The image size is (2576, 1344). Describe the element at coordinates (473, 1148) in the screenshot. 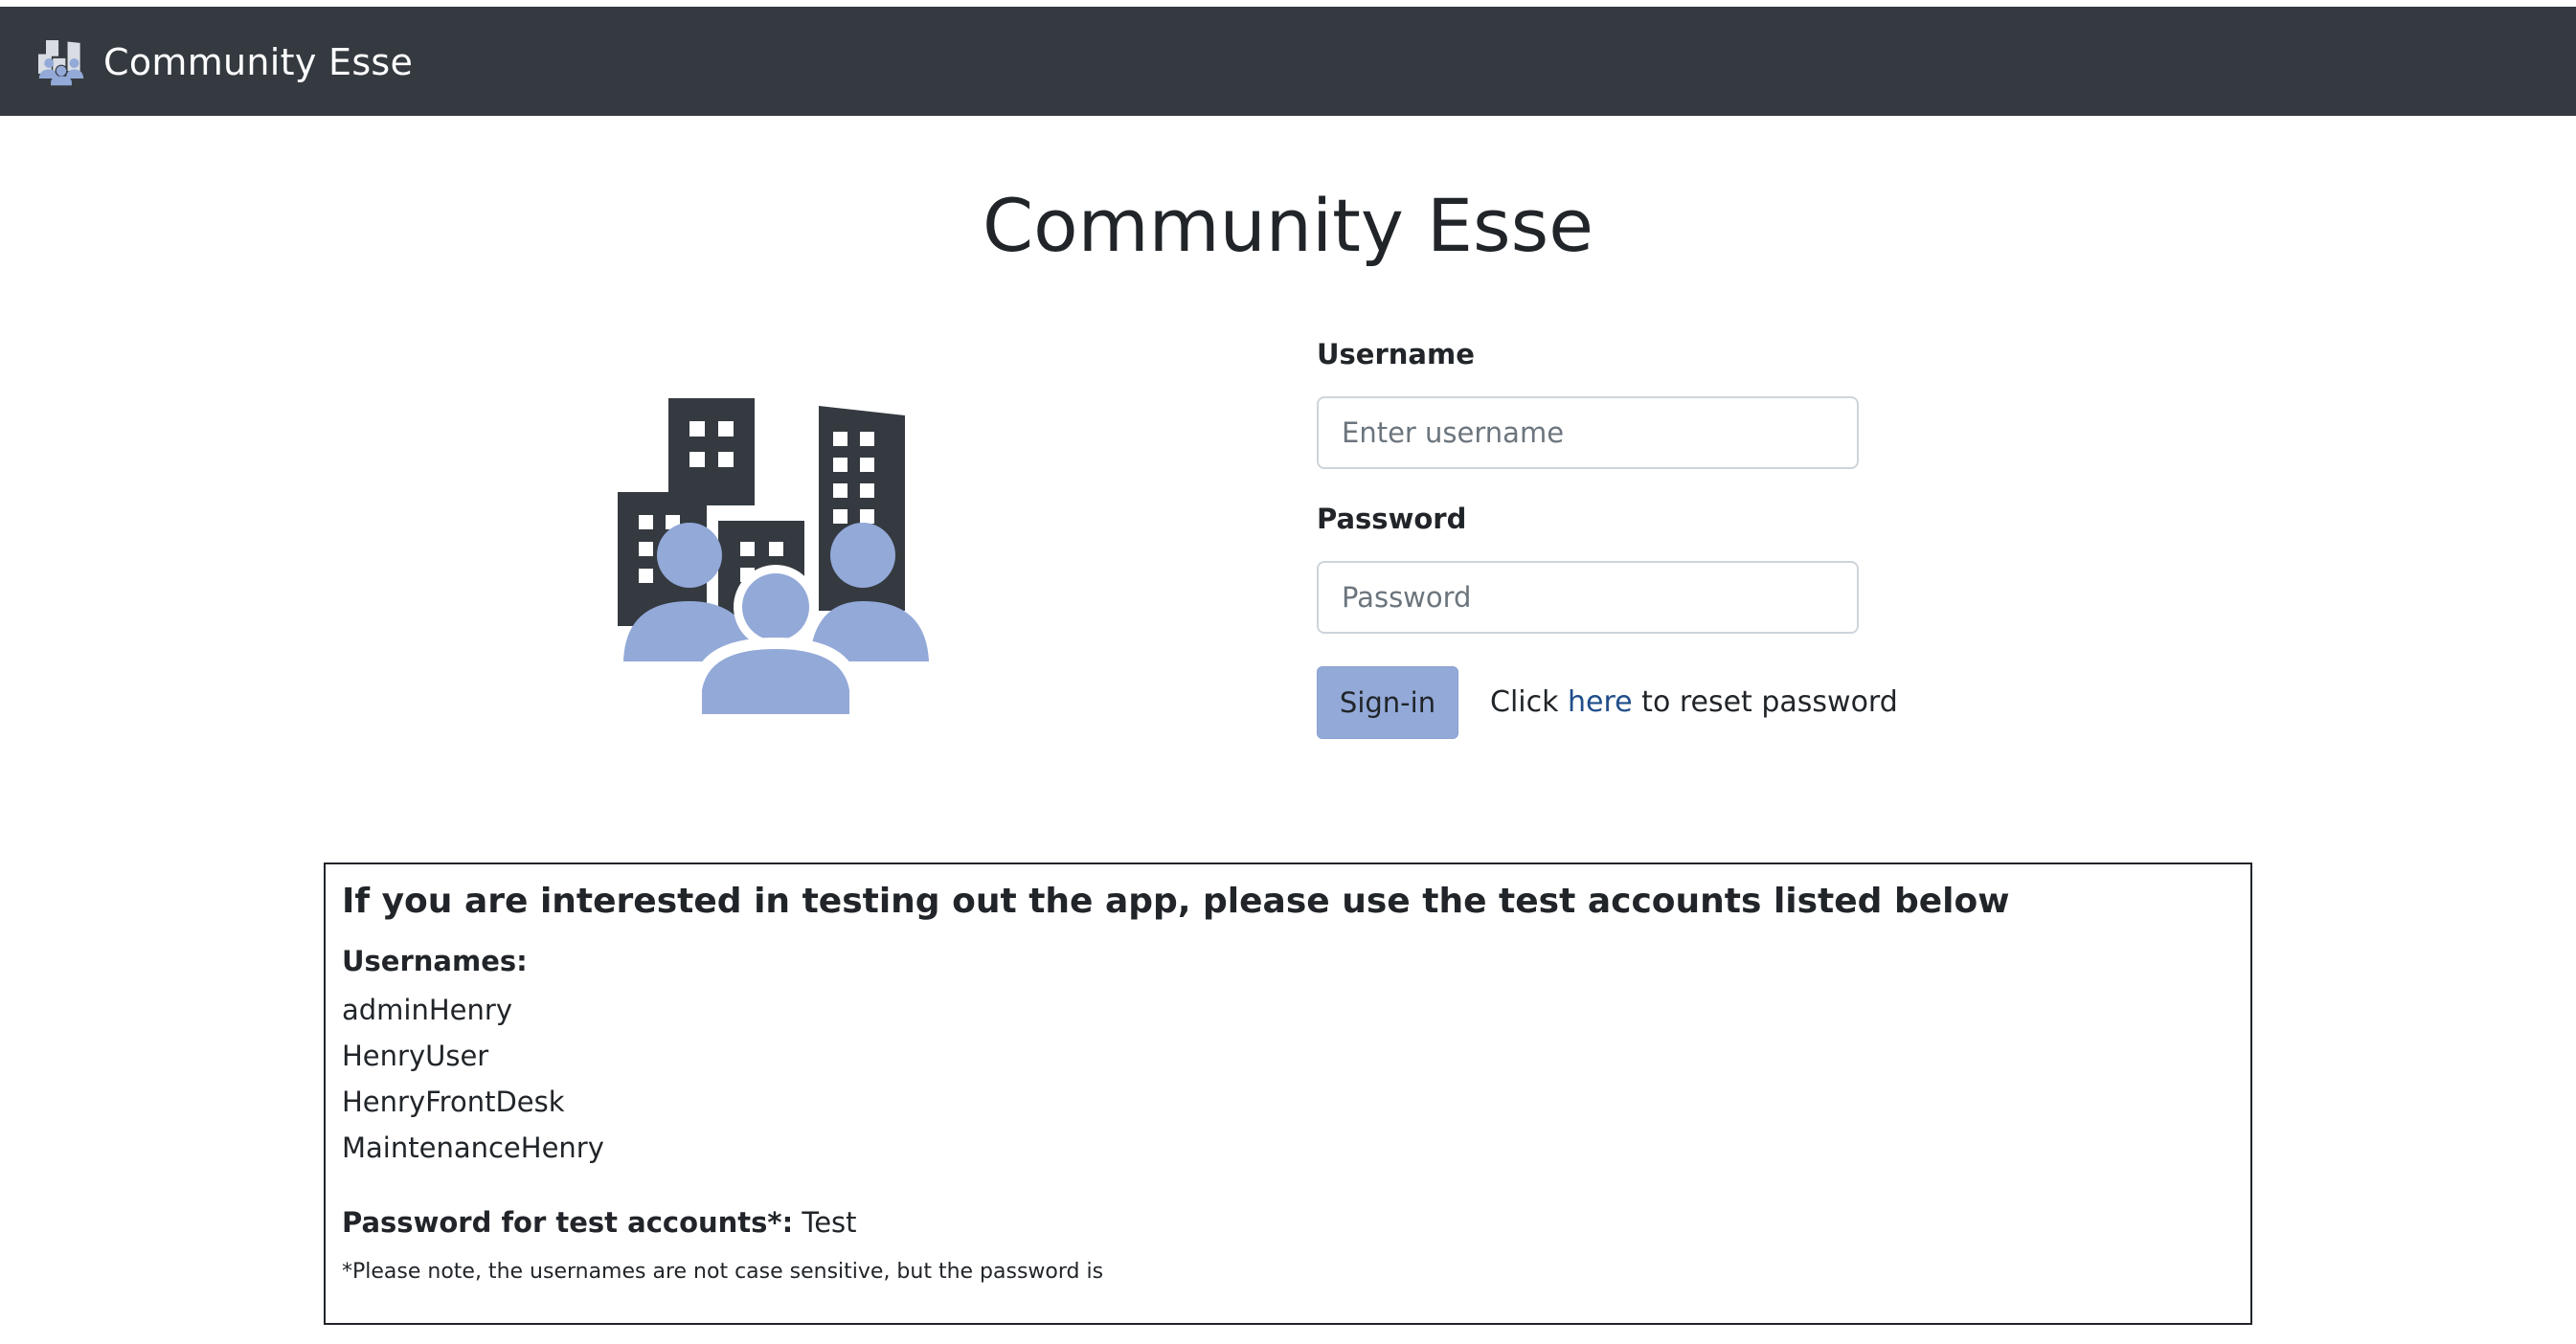

I see `list-item: MaintenanceHenry` at that location.